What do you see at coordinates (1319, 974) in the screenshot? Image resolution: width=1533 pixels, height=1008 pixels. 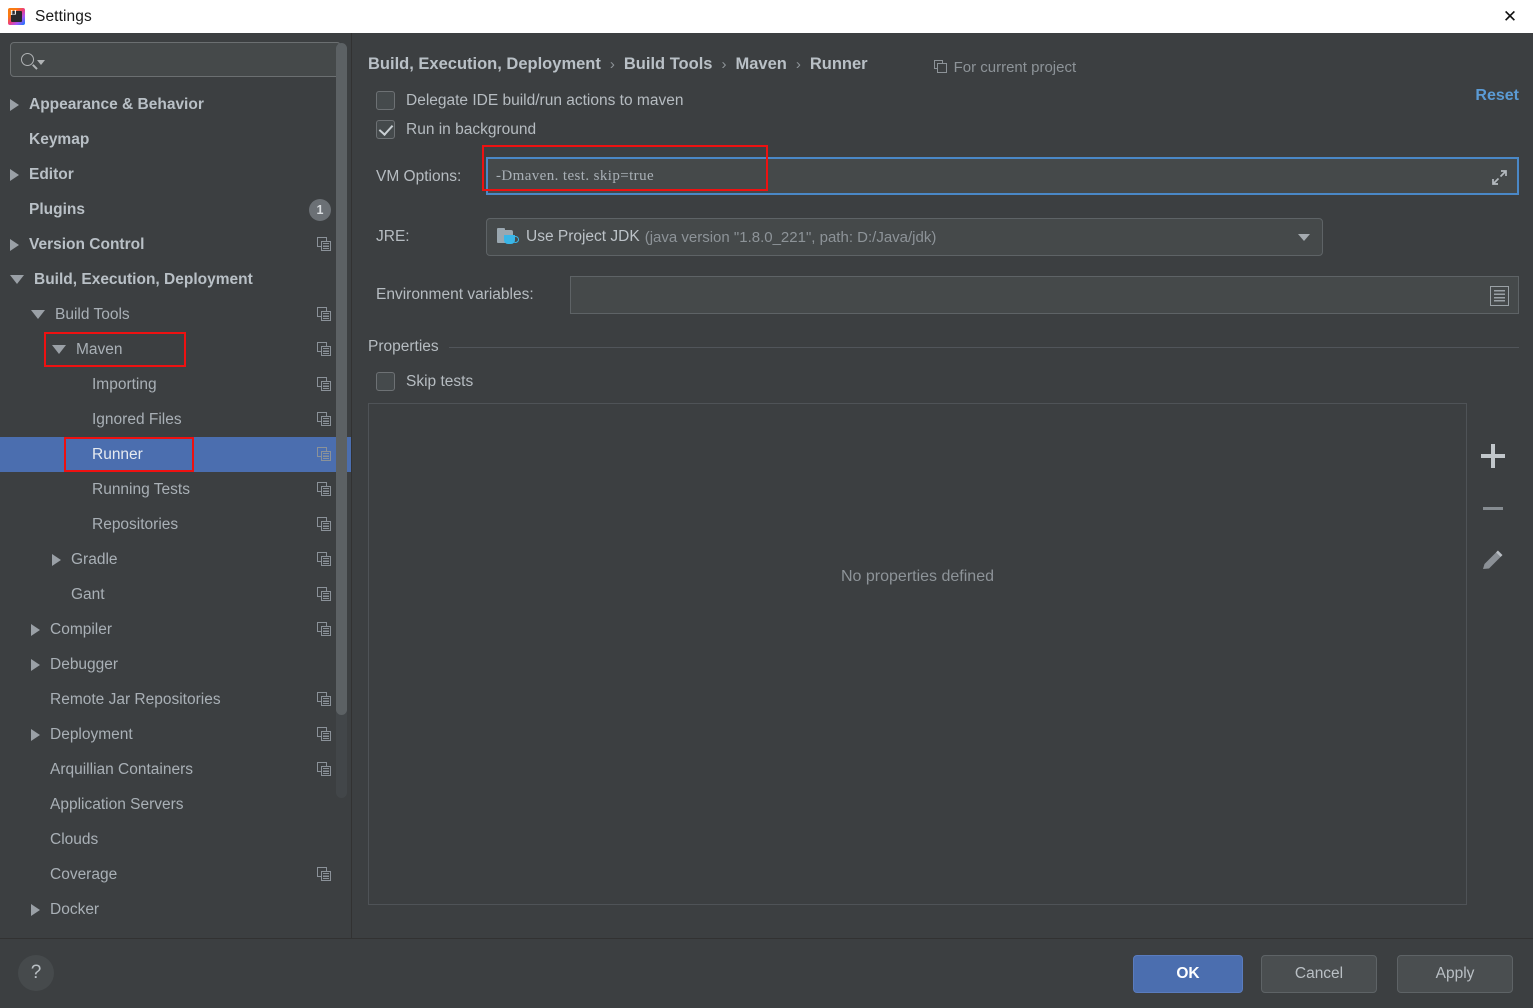 I see `cancel-button: Cancel` at bounding box center [1319, 974].